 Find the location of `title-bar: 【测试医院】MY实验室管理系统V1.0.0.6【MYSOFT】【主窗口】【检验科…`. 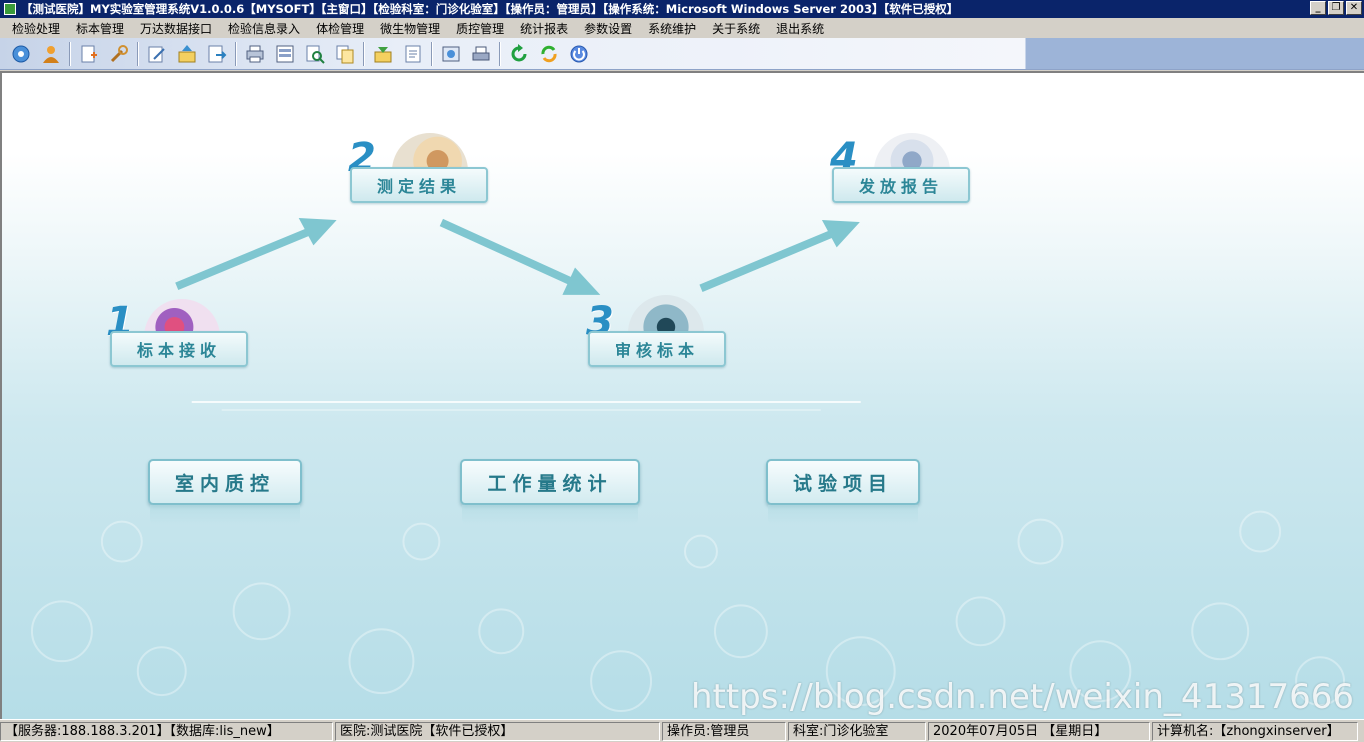

title-bar: 【测试医院】MY实验室管理系统V1.0.0.6【MYSOFT】【主窗口】【检验科… is located at coordinates (682, 9).